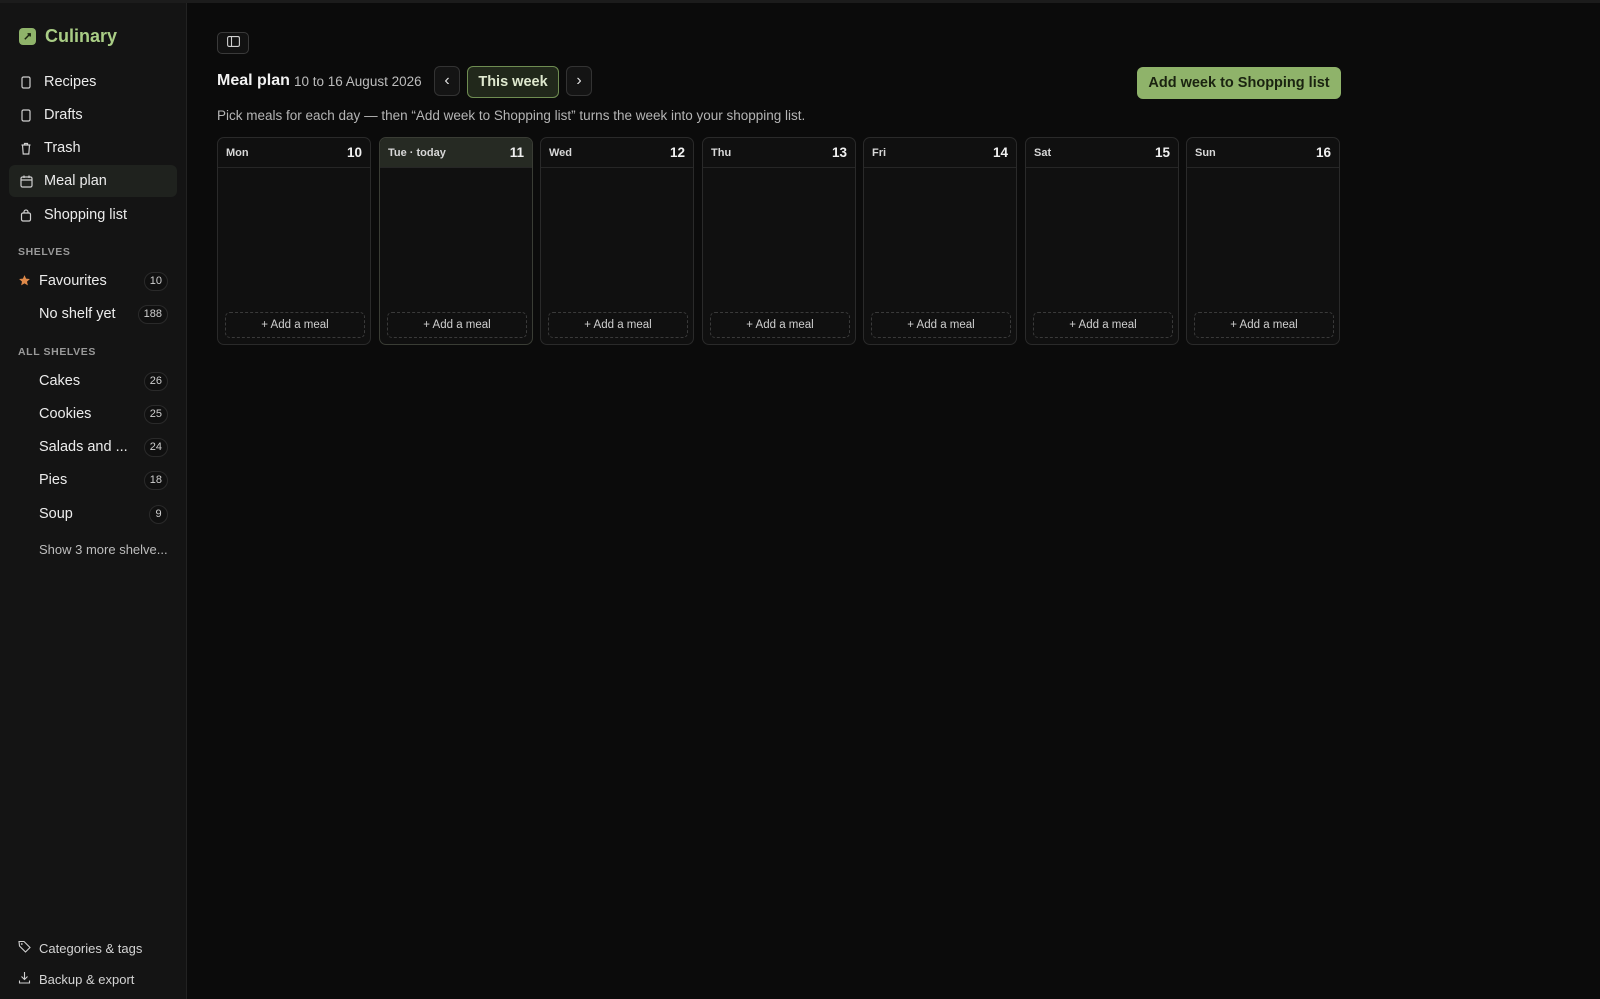 This screenshot has width=1600, height=999. Describe the element at coordinates (26, 148) in the screenshot. I see `trash-icon` at that location.